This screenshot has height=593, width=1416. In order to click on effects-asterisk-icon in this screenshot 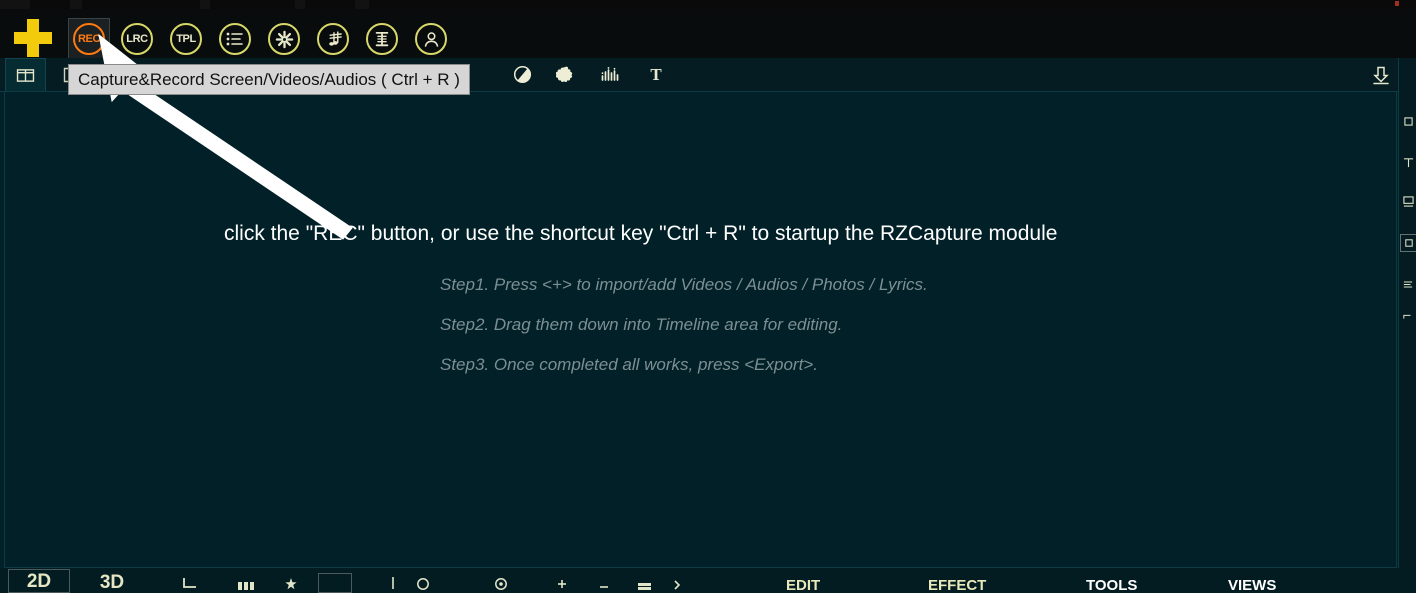, I will do `click(284, 39)`.